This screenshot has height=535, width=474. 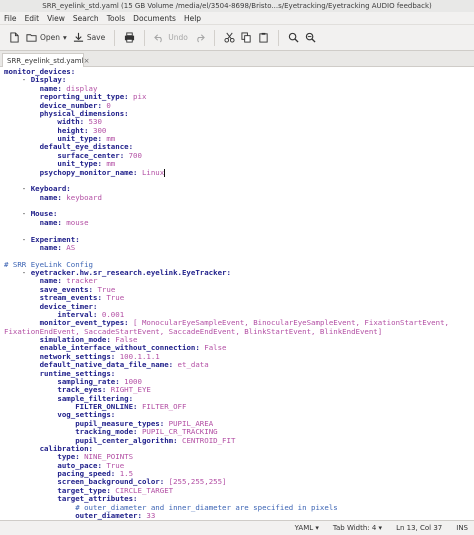 I want to click on menu-edit: Edit, so click(x=32, y=18).